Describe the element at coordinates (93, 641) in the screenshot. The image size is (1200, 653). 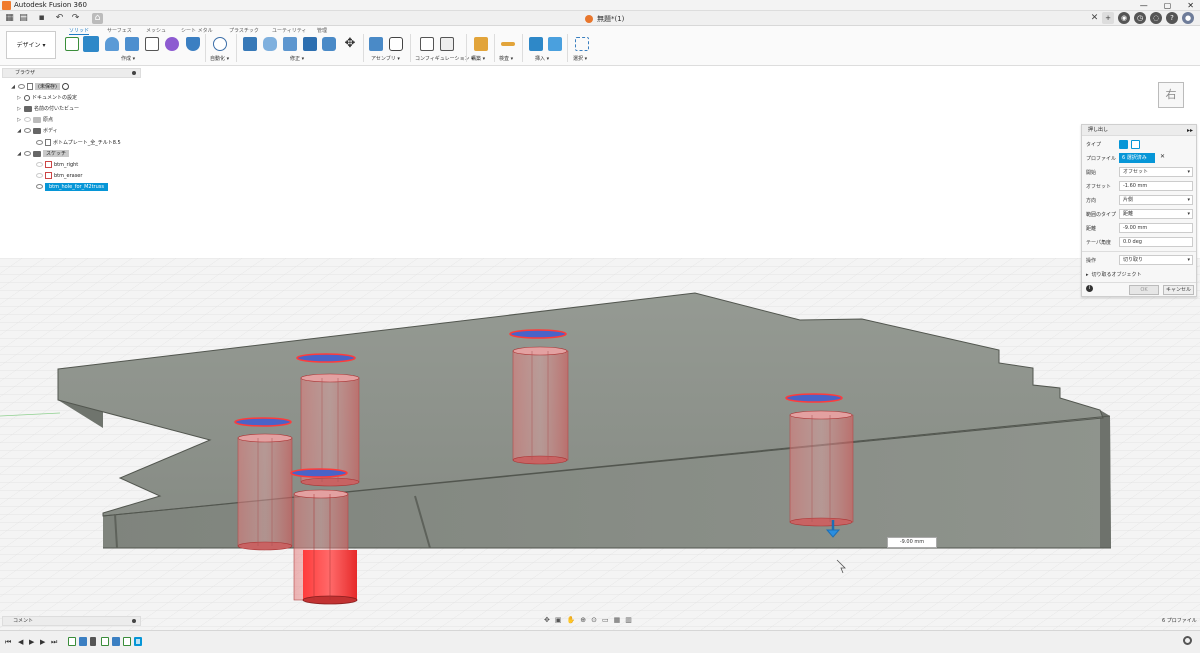
I see `timeline-feature-move` at that location.